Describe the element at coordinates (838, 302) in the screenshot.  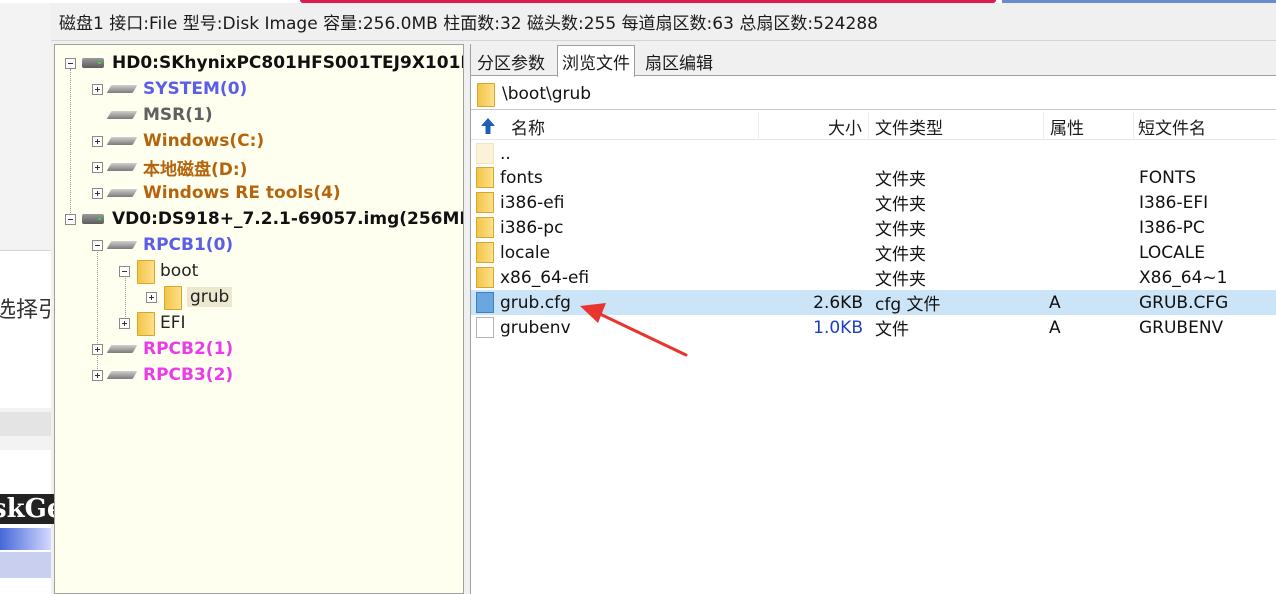
I see `file-size: 2.6KB` at that location.